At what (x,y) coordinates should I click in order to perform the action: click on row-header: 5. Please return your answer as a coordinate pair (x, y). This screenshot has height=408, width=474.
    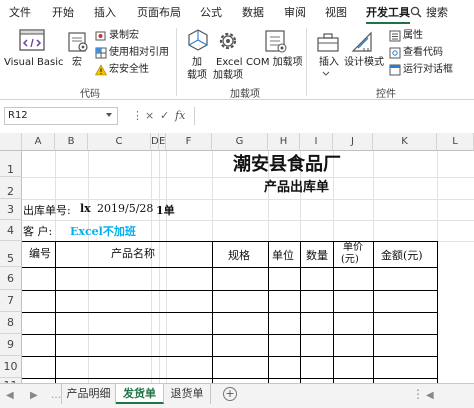
    Looking at the image, I should click on (11, 254).